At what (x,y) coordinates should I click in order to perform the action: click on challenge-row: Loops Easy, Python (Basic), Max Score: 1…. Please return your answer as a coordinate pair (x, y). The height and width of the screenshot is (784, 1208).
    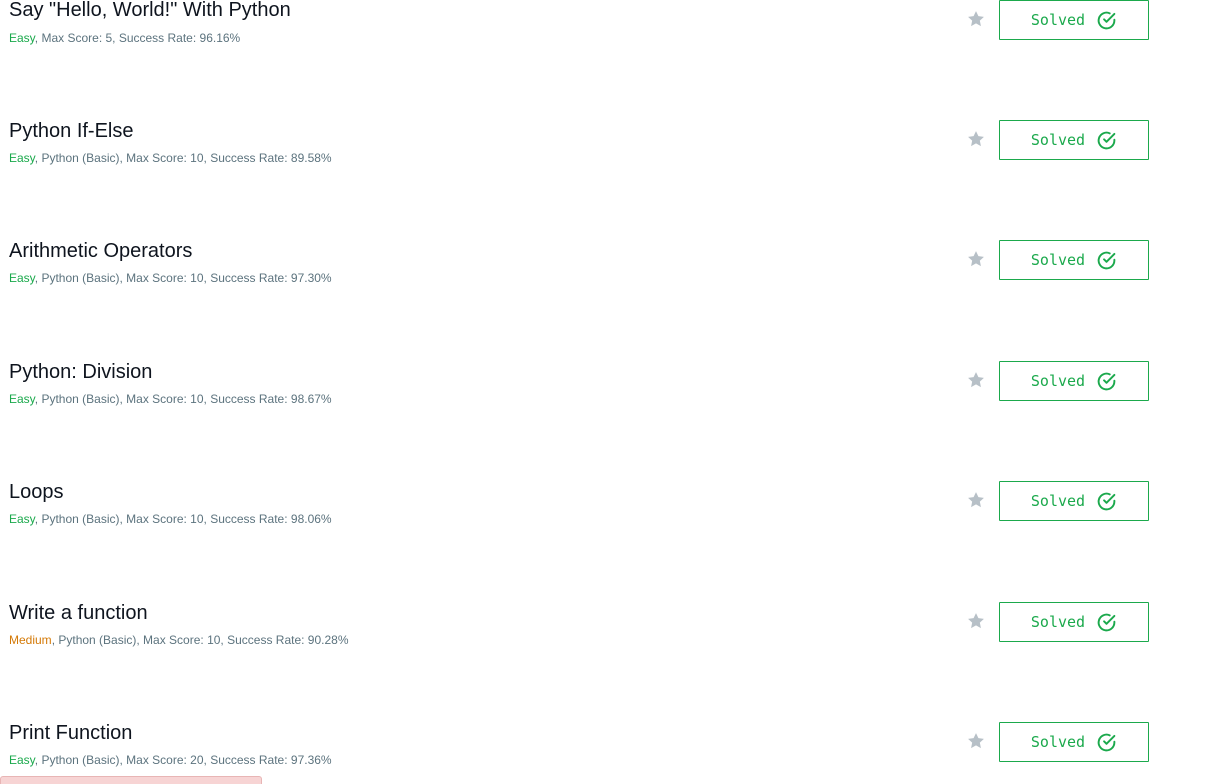
    Looking at the image, I should click on (604, 511).